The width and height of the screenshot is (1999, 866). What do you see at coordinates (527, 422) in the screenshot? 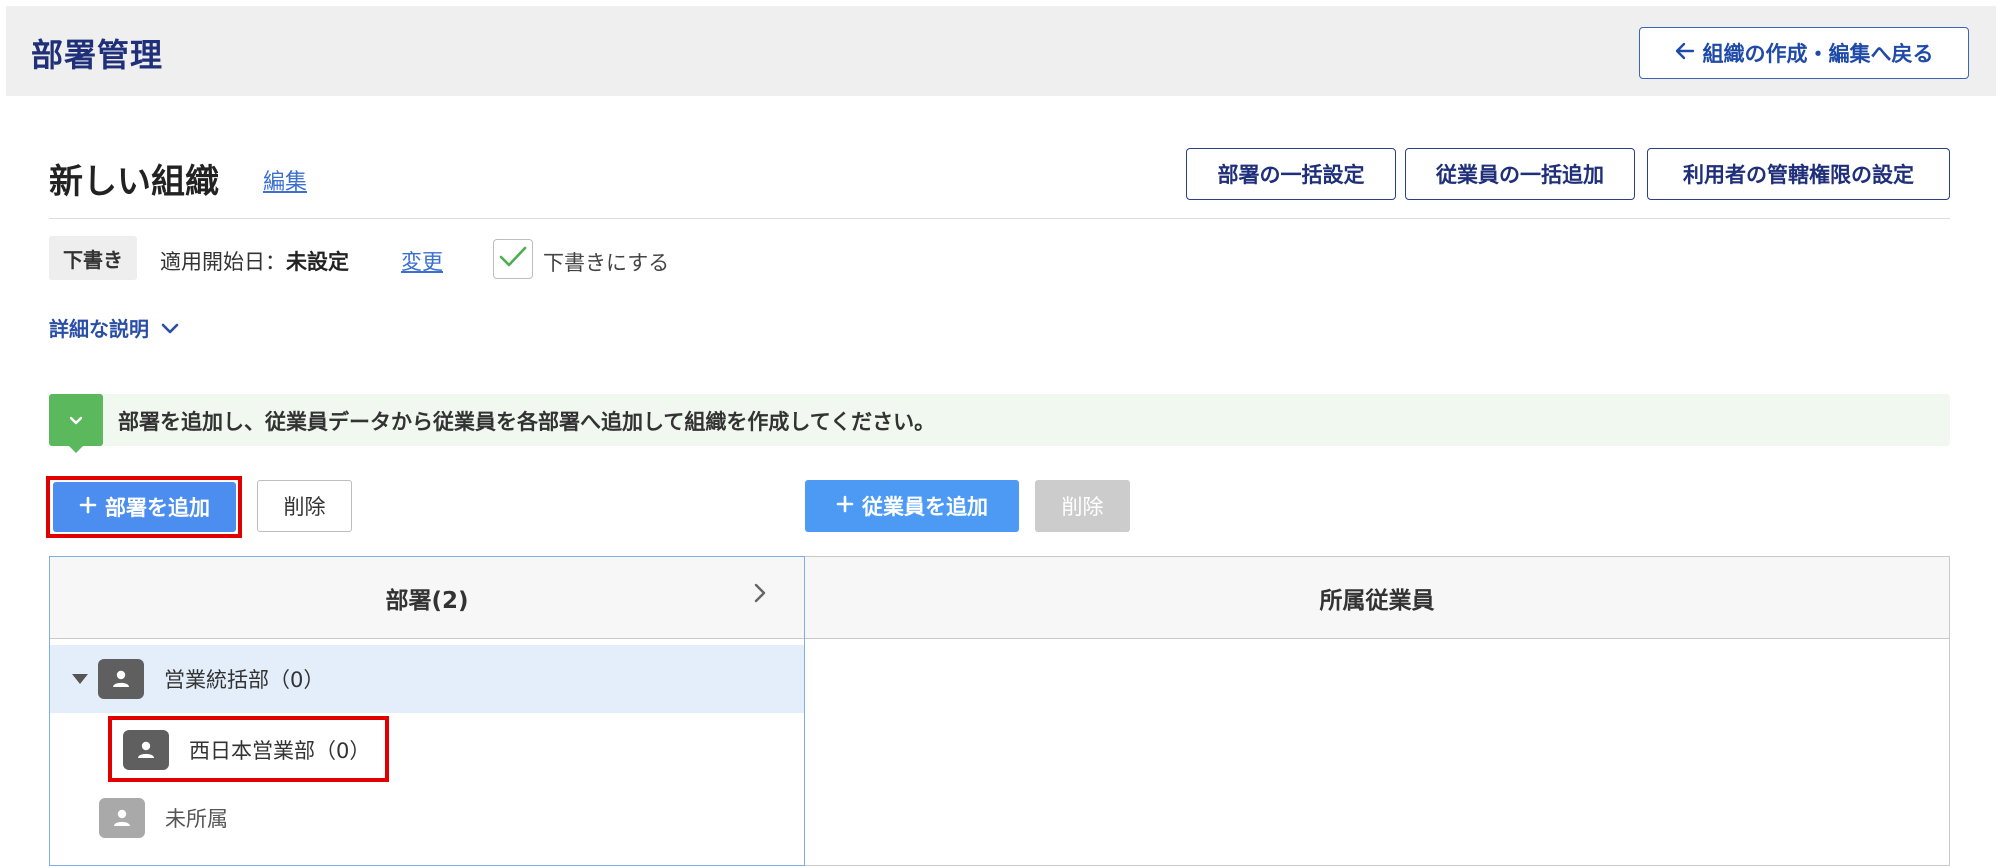
I see `info-message: 部署を追加し、従業員データから従業員を各部署へ追加して組織を作成してください。` at bounding box center [527, 422].